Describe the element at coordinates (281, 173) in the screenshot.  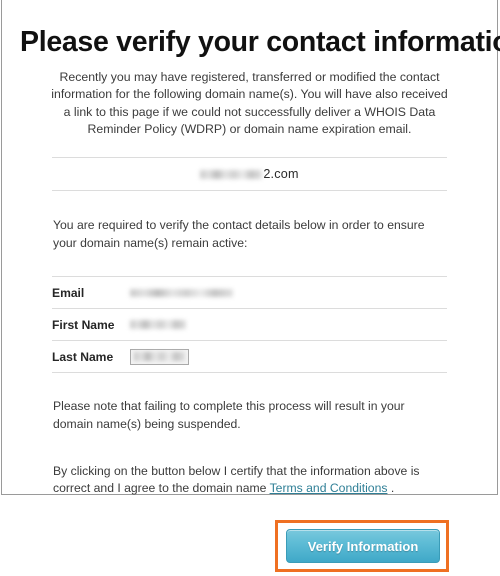
I see `domain-name-suffix: 2.com` at that location.